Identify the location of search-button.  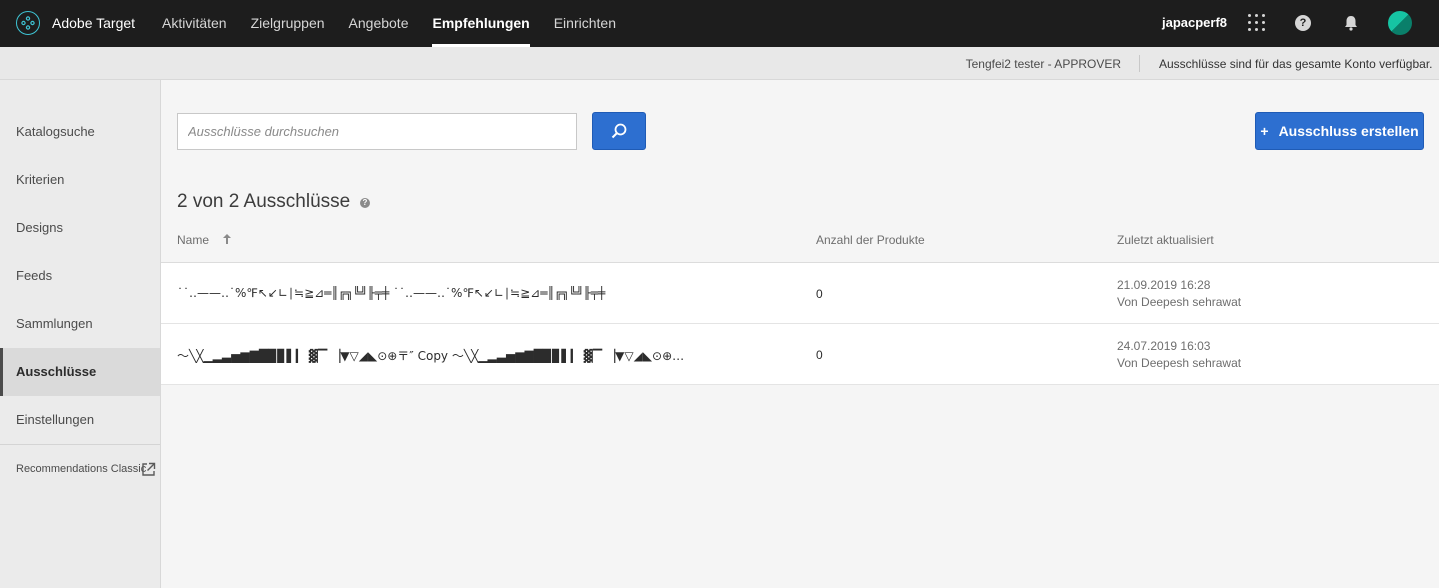
(619, 131).